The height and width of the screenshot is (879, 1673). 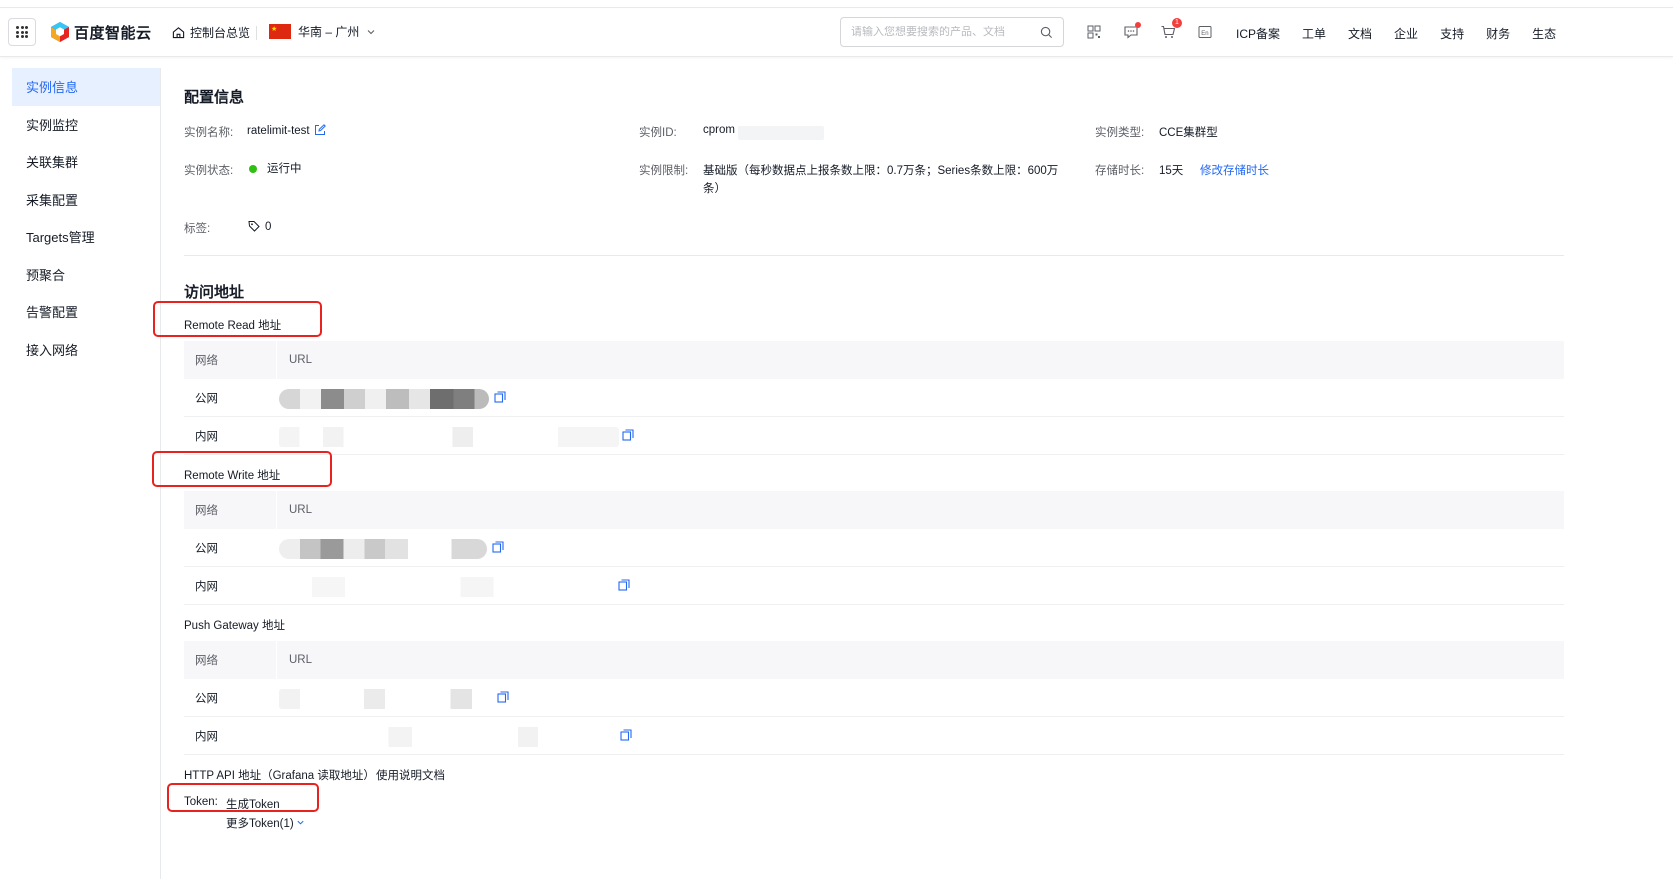 I want to click on limit-line-1: 基础版（每秒数据点上报条数上限：0.7万条；Series条数上限：600万, so click(x=881, y=171).